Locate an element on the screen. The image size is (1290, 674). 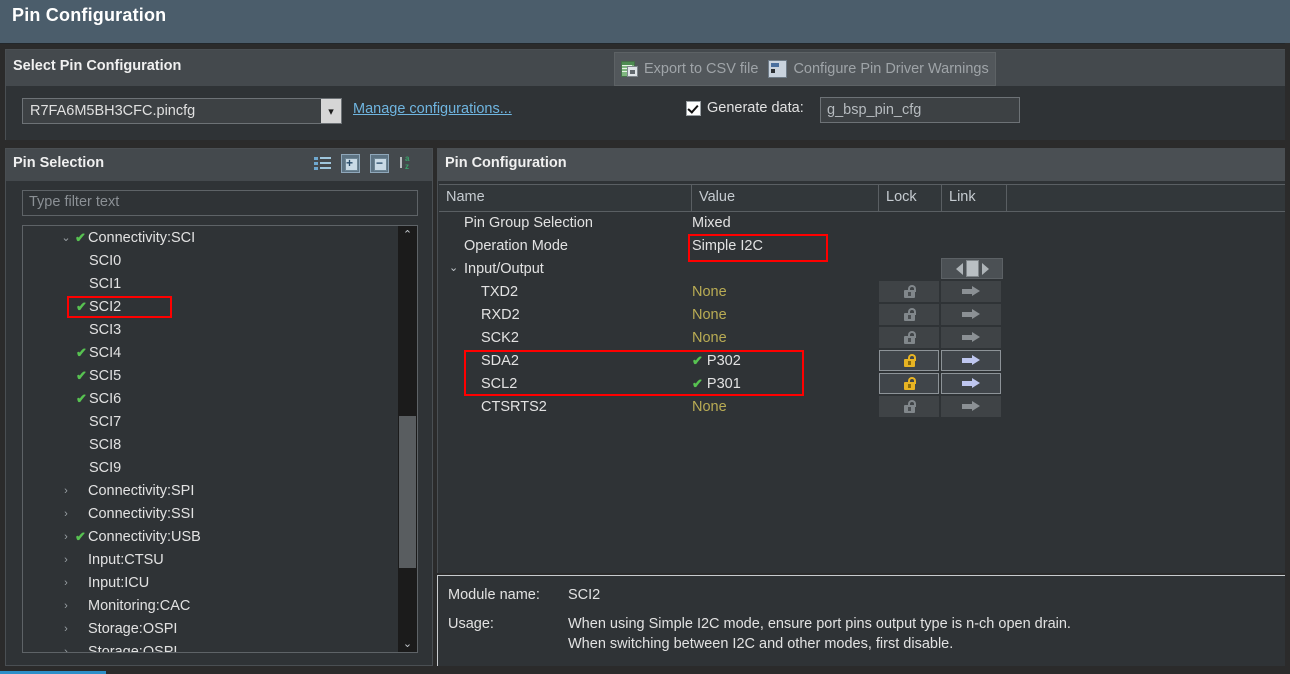
column-header-extra is located at coordinates (1148, 198).